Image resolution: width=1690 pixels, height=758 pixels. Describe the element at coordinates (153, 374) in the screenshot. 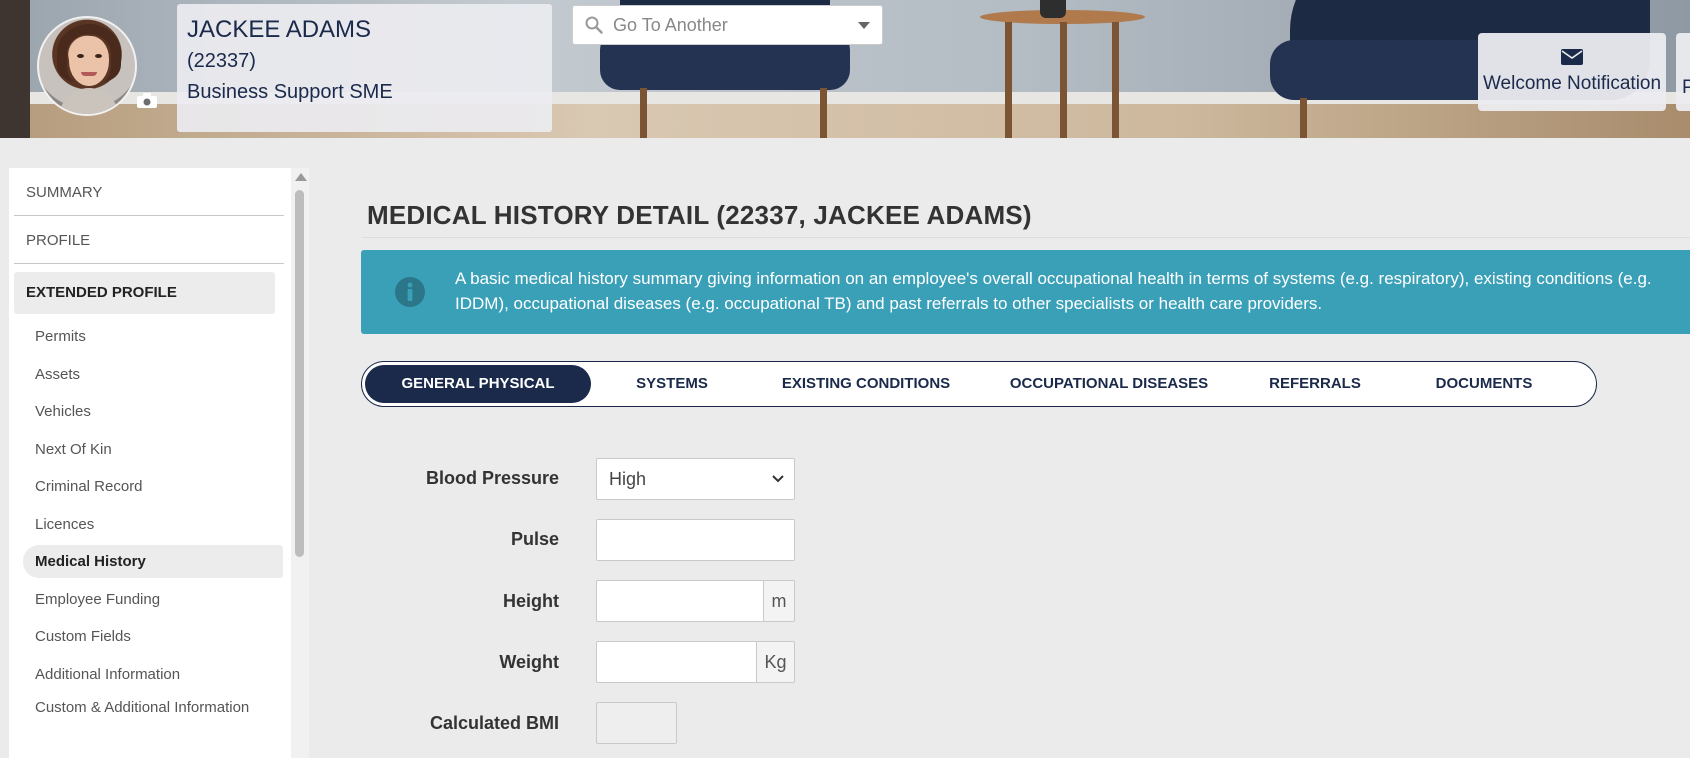

I see `sidebar-item-assets: Assets` at that location.